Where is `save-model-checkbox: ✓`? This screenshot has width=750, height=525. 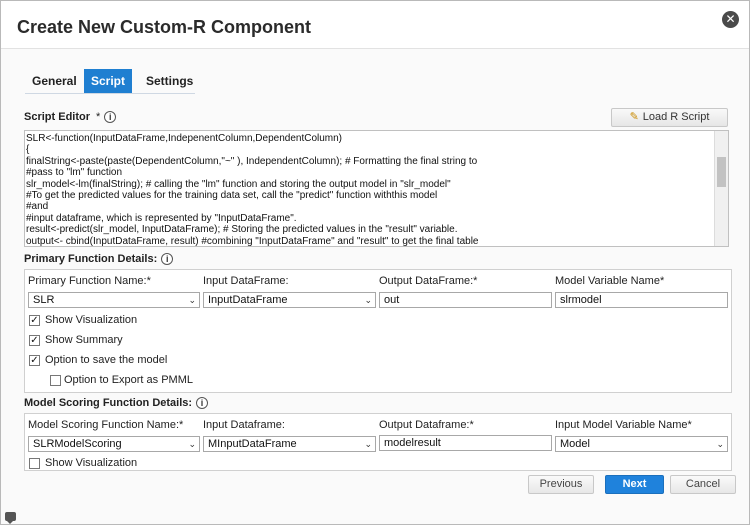 save-model-checkbox: ✓ is located at coordinates (34, 360).